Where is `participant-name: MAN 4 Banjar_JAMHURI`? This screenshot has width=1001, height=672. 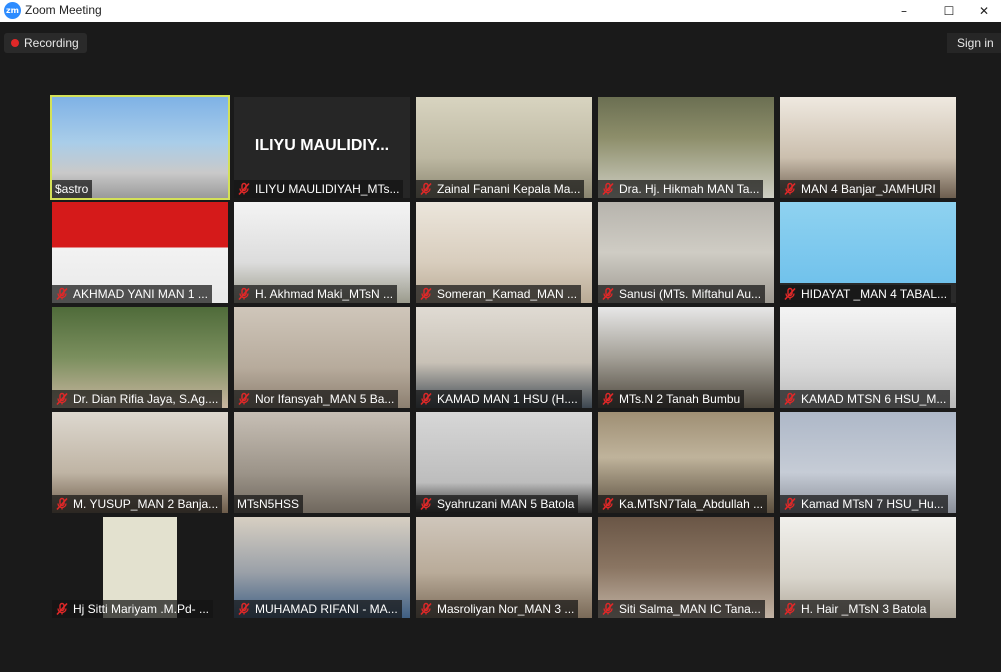
participant-name: MAN 4 Banjar_JAMHURI is located at coordinates (868, 189).